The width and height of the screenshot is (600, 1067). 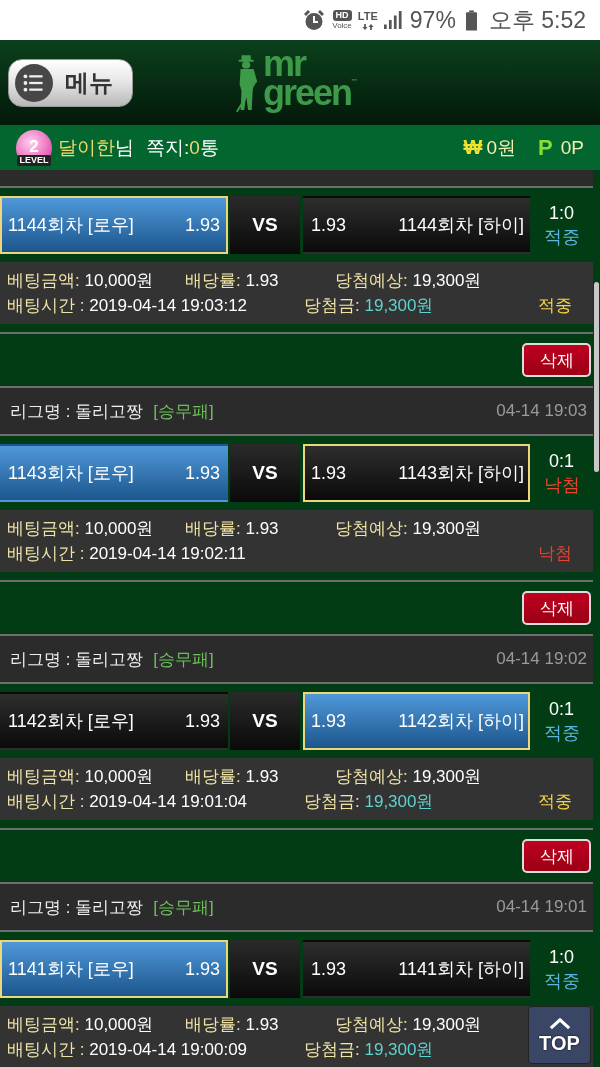 I want to click on detail-value: 2019-04-14 19:00:09, so click(x=168, y=1049).